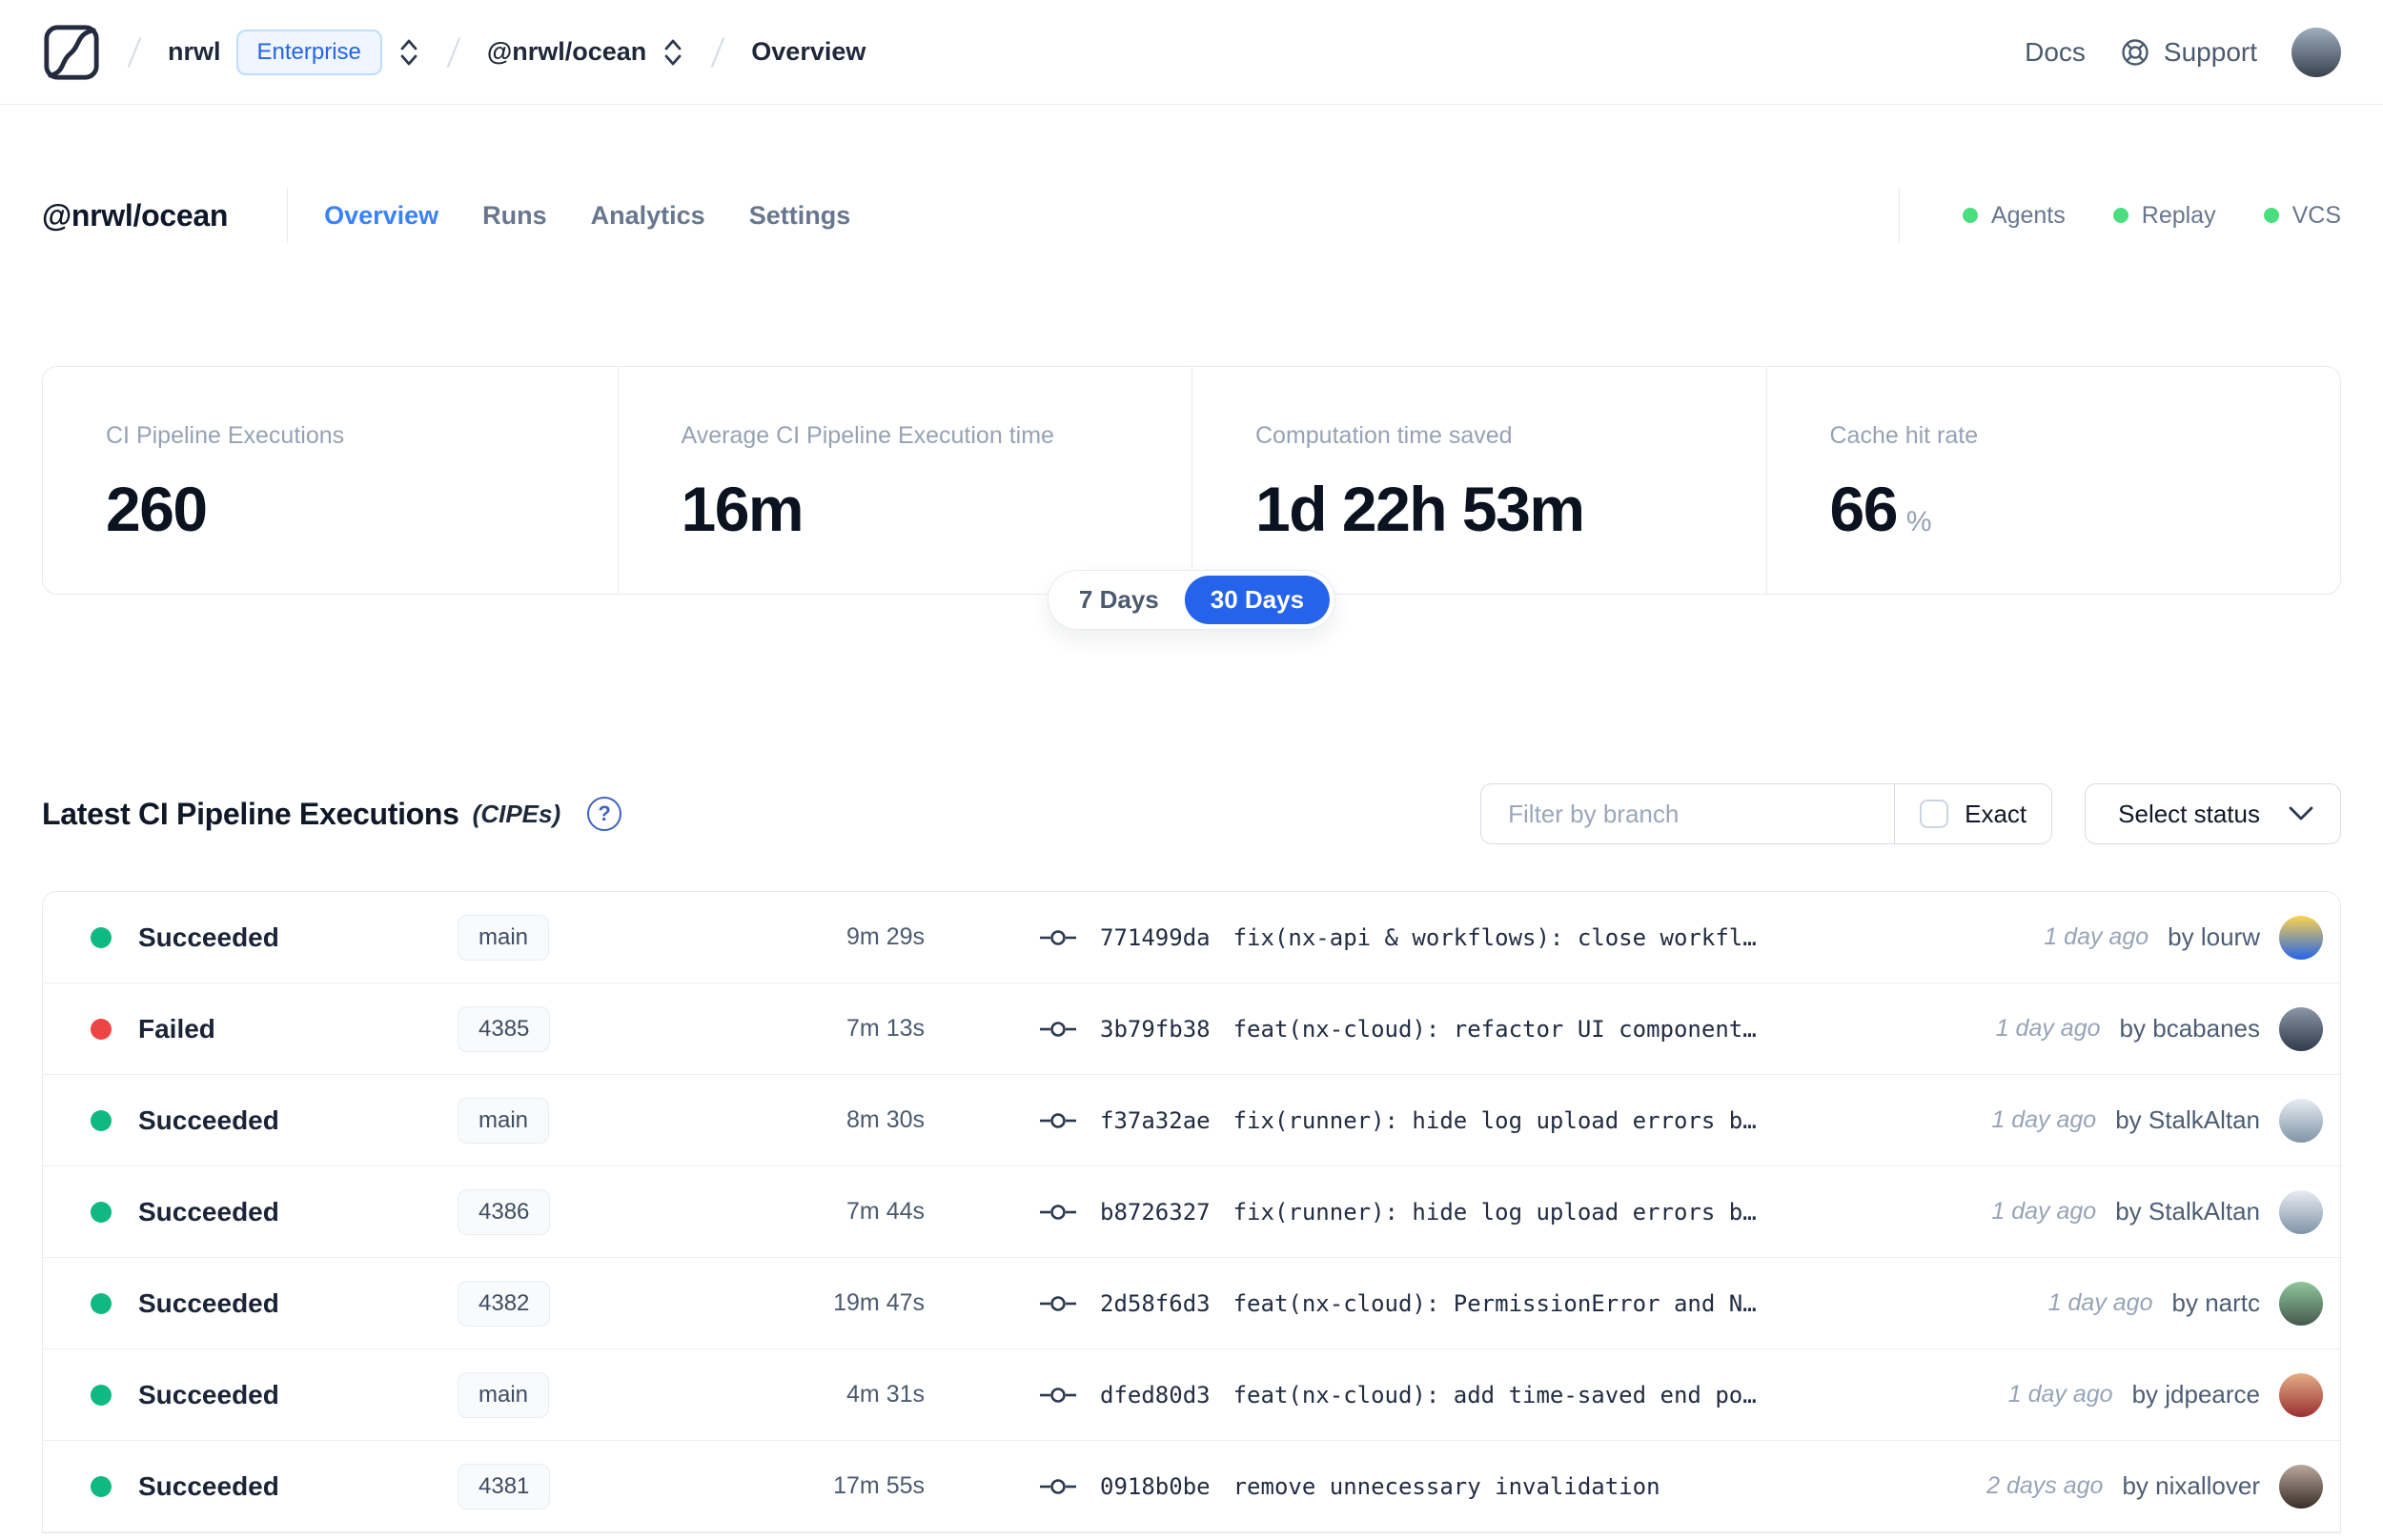 This screenshot has width=2383, height=1540. I want to click on page-crumb: Overview, so click(809, 51).